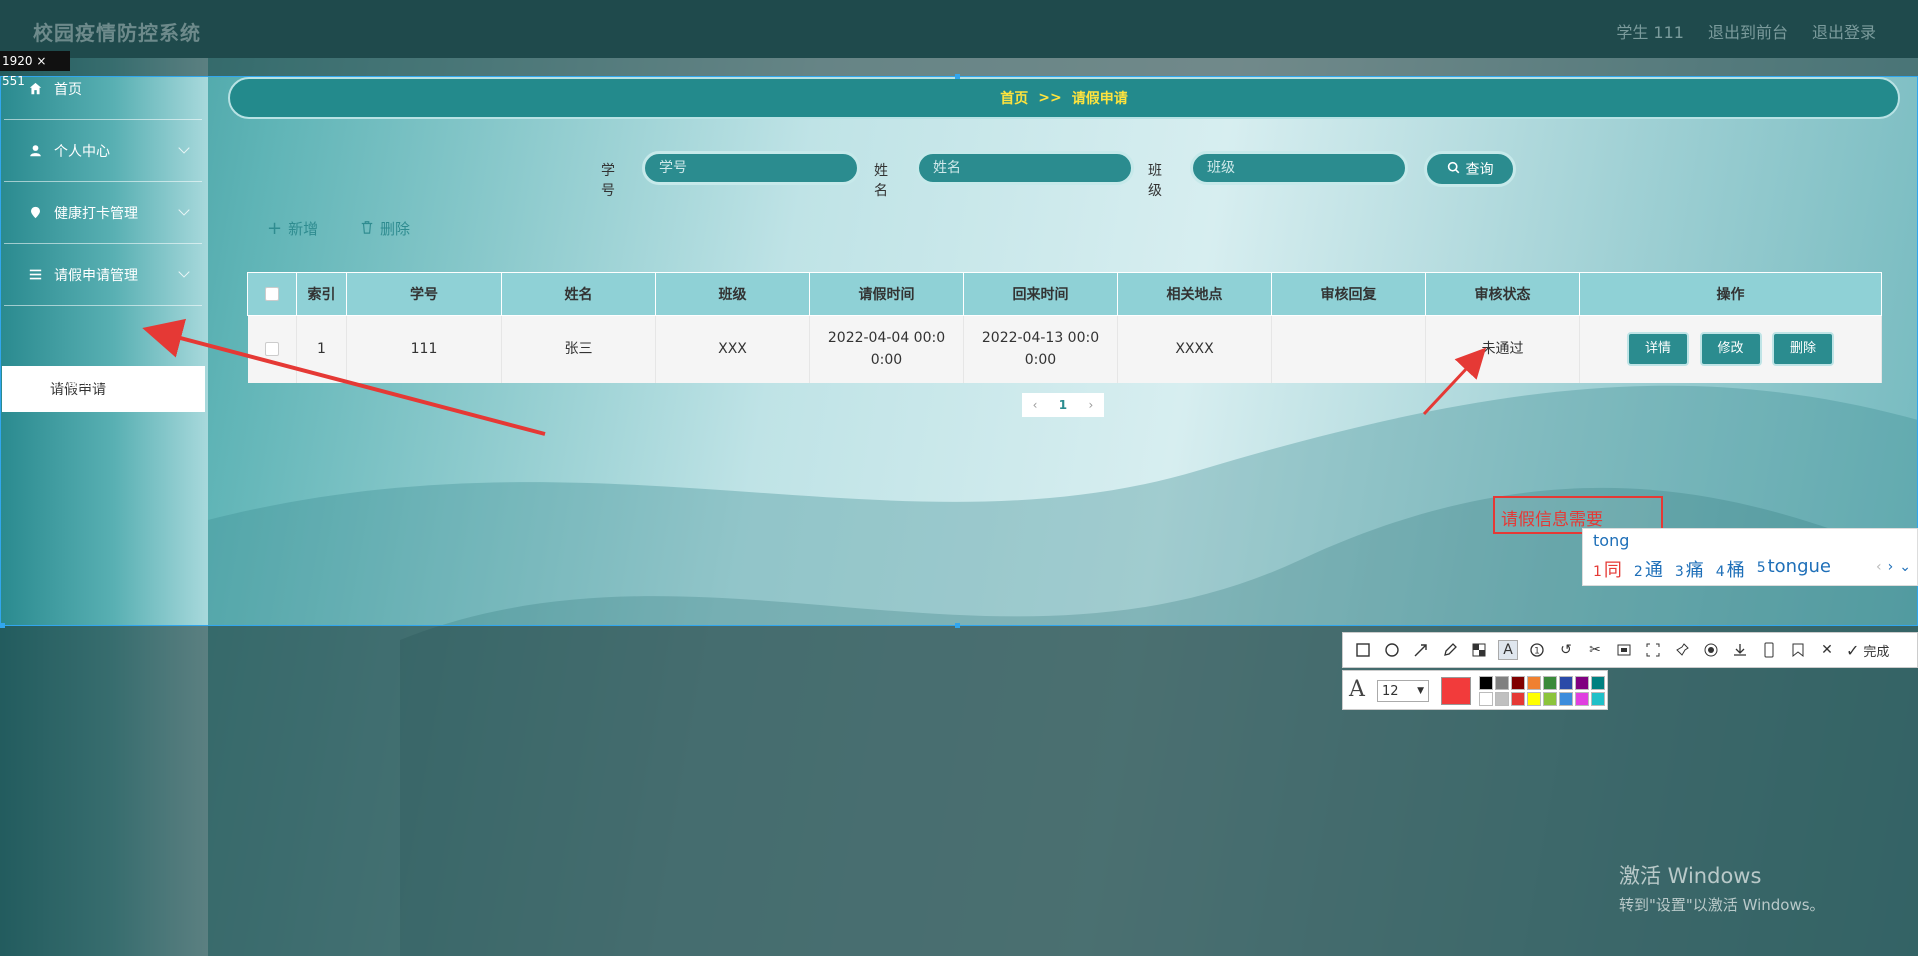  Describe the element at coordinates (1403, 691) in the screenshot. I see `font-size-select: 12 ▼` at that location.